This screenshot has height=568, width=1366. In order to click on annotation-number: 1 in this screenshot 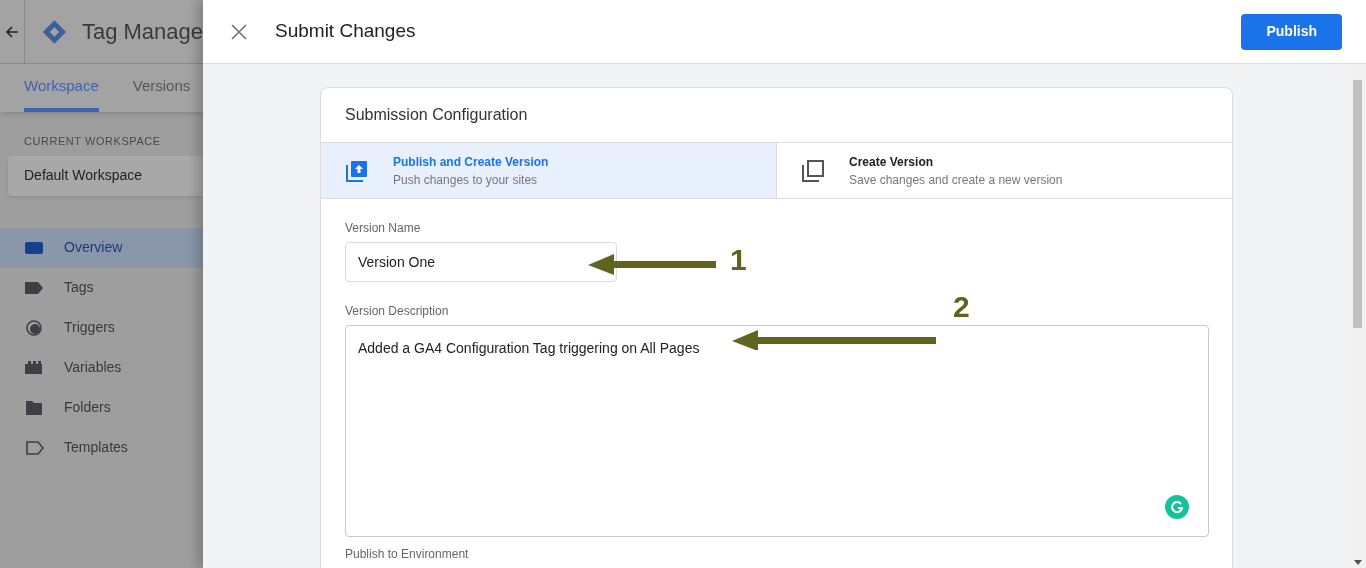, I will do `click(738, 260)`.